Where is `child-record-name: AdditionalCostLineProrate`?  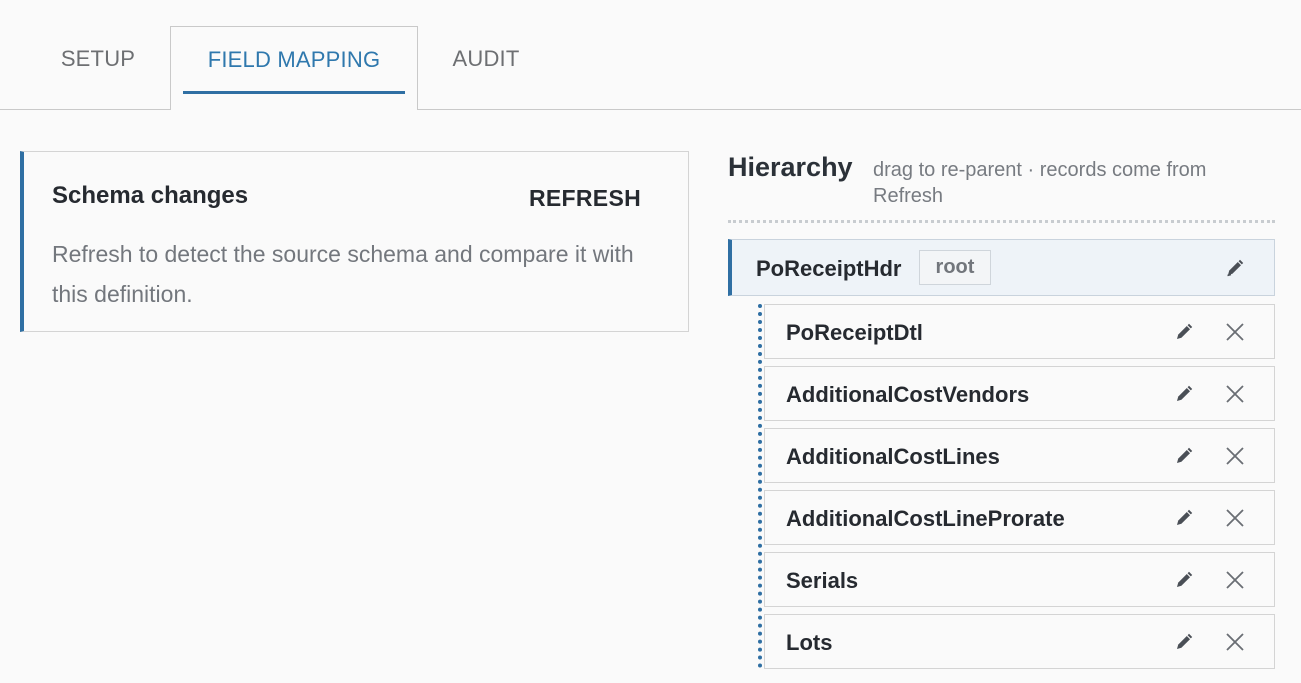
child-record-name: AdditionalCostLineProrate is located at coordinates (925, 518).